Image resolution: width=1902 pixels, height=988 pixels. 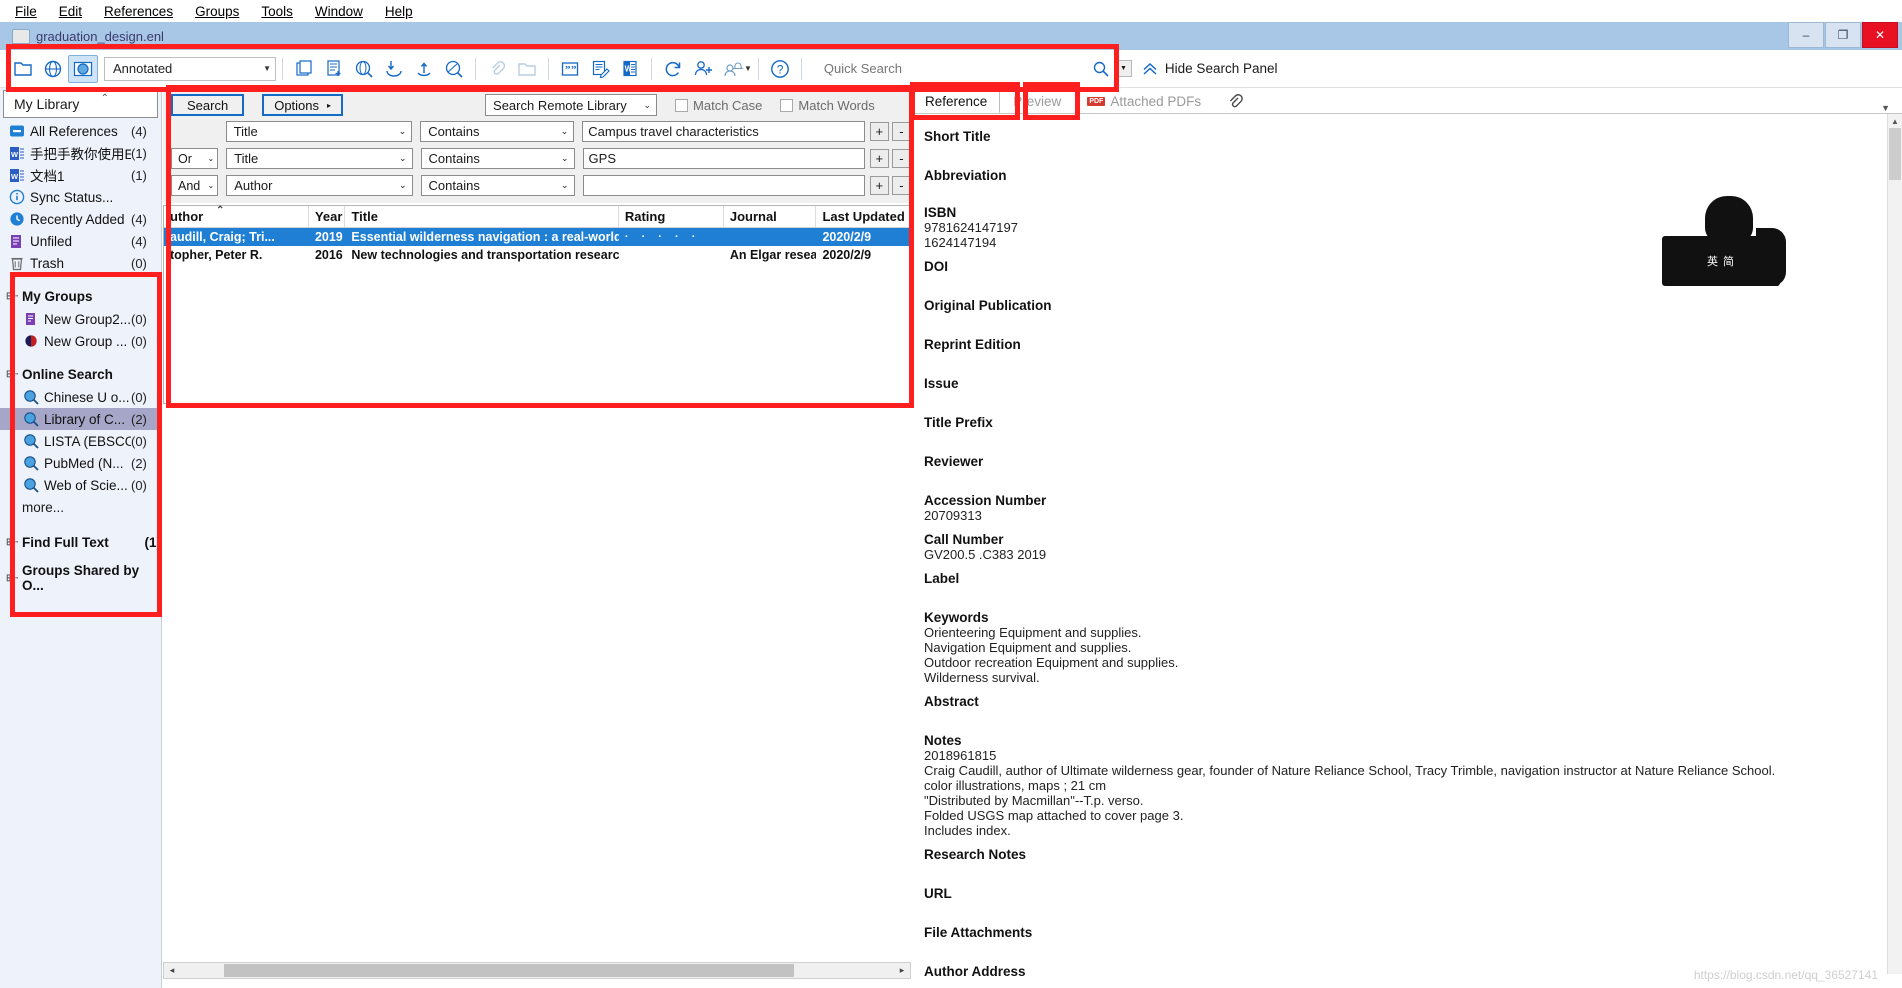 What do you see at coordinates (527, 69) in the screenshot?
I see `open-file-icon` at bounding box center [527, 69].